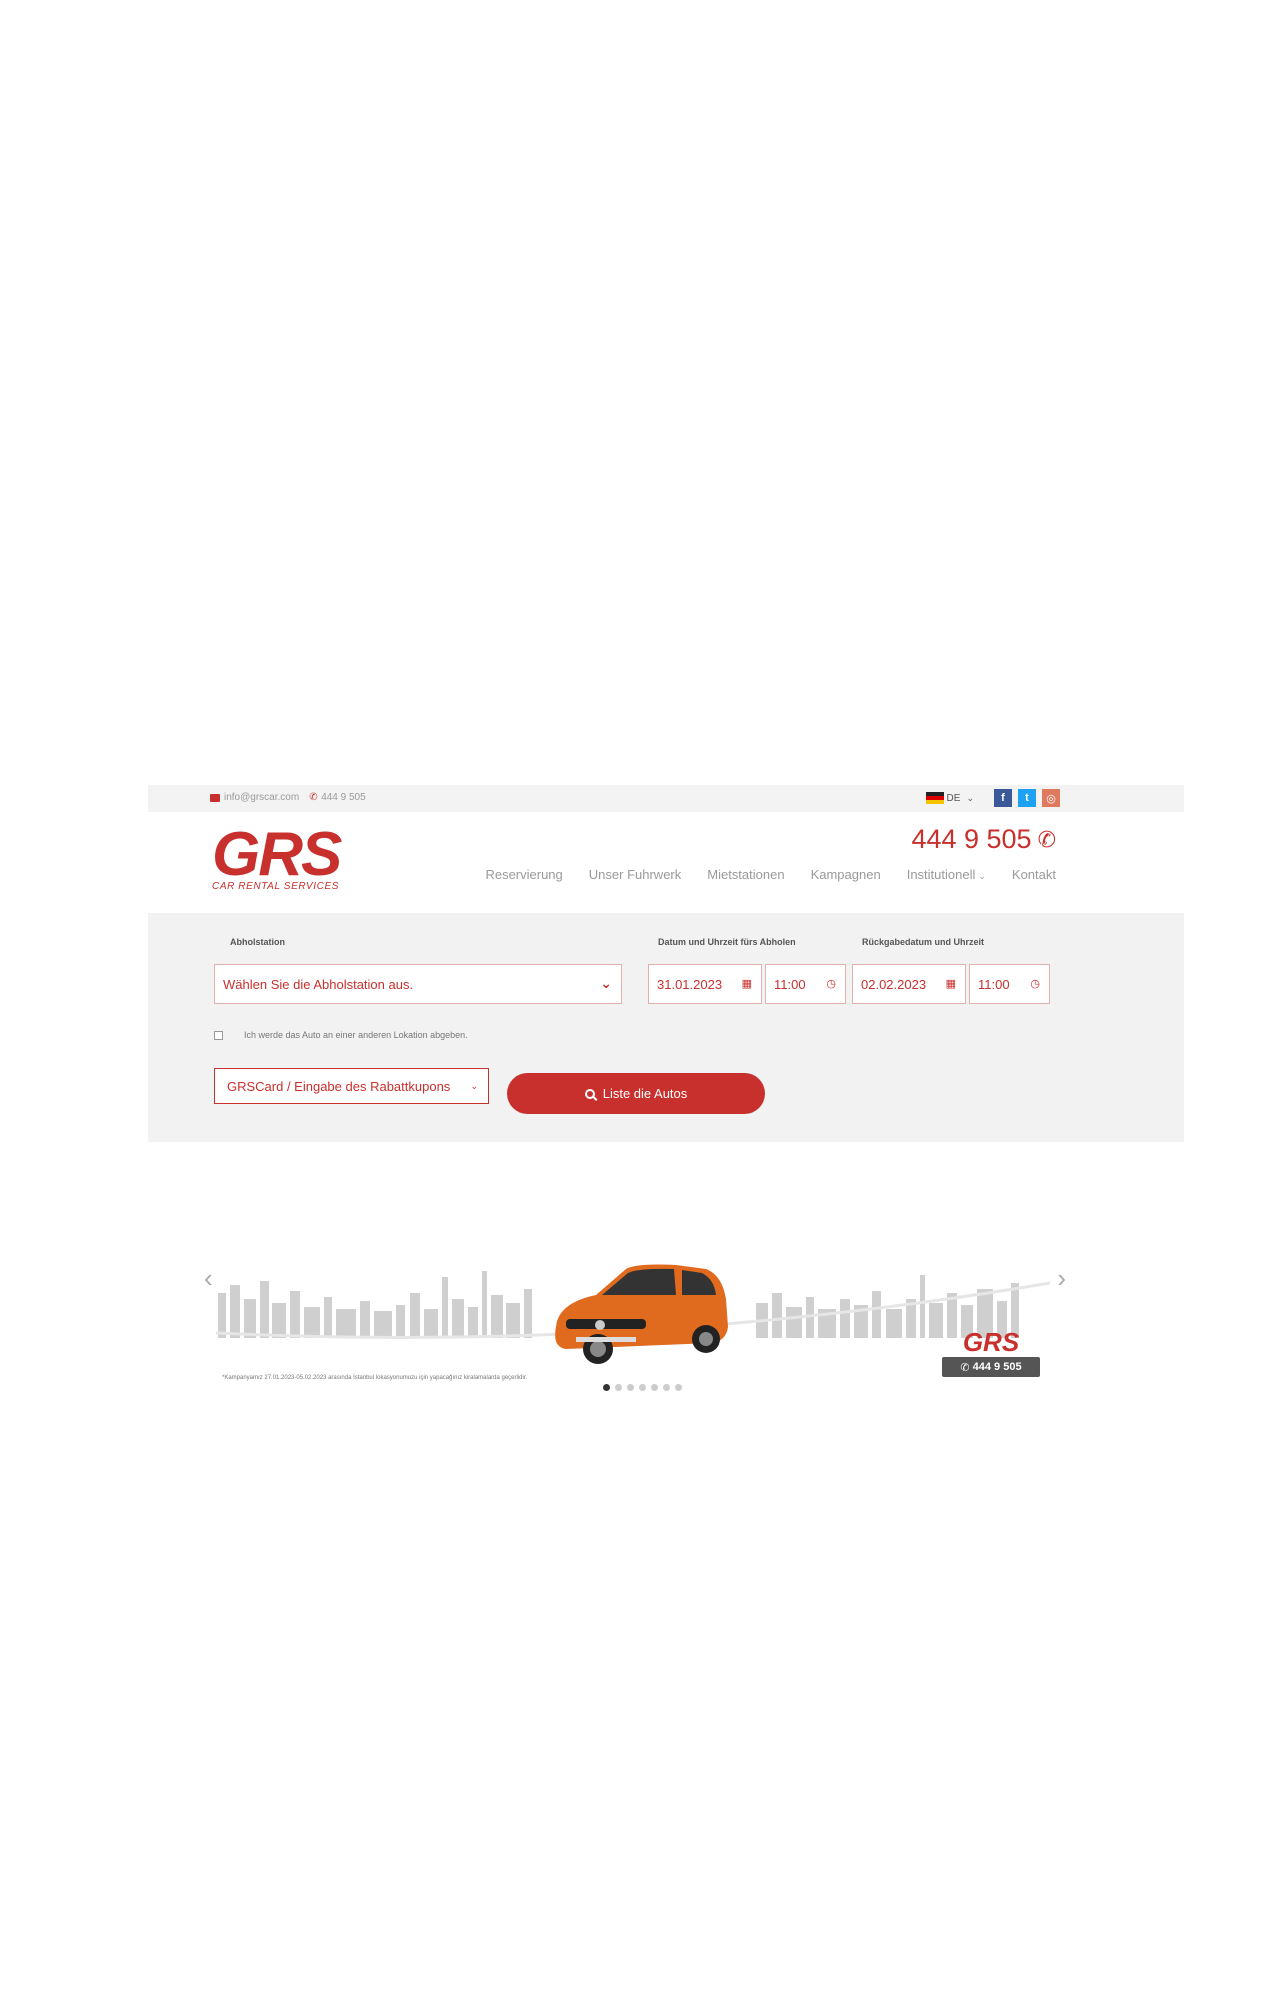 This screenshot has height=2013, width=1284. Describe the element at coordinates (1051, 798) in the screenshot. I see `instagram-icon: ◎` at that location.